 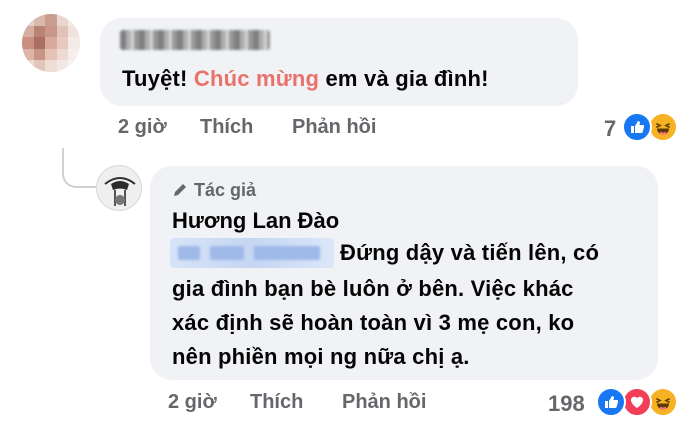 What do you see at coordinates (373, 322) in the screenshot?
I see `comment-text-line: xác định sẽ hoàn toàn vì 3 mẹ con, ko` at bounding box center [373, 322].